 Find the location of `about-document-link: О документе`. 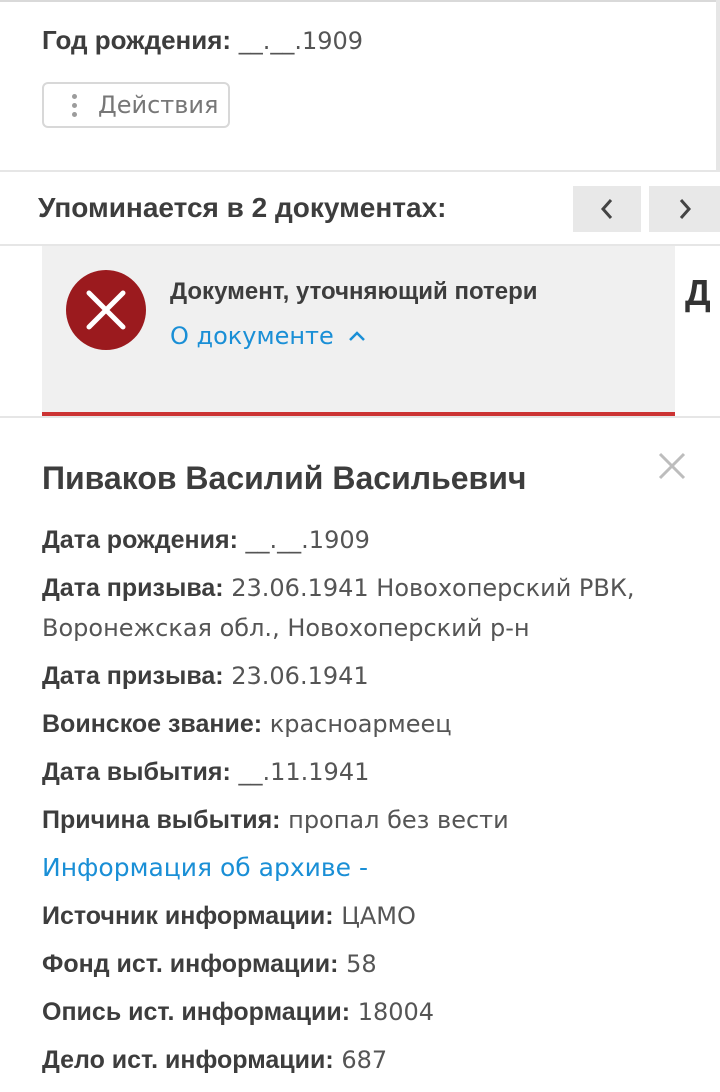

about-document-link: О документе is located at coordinates (268, 336).